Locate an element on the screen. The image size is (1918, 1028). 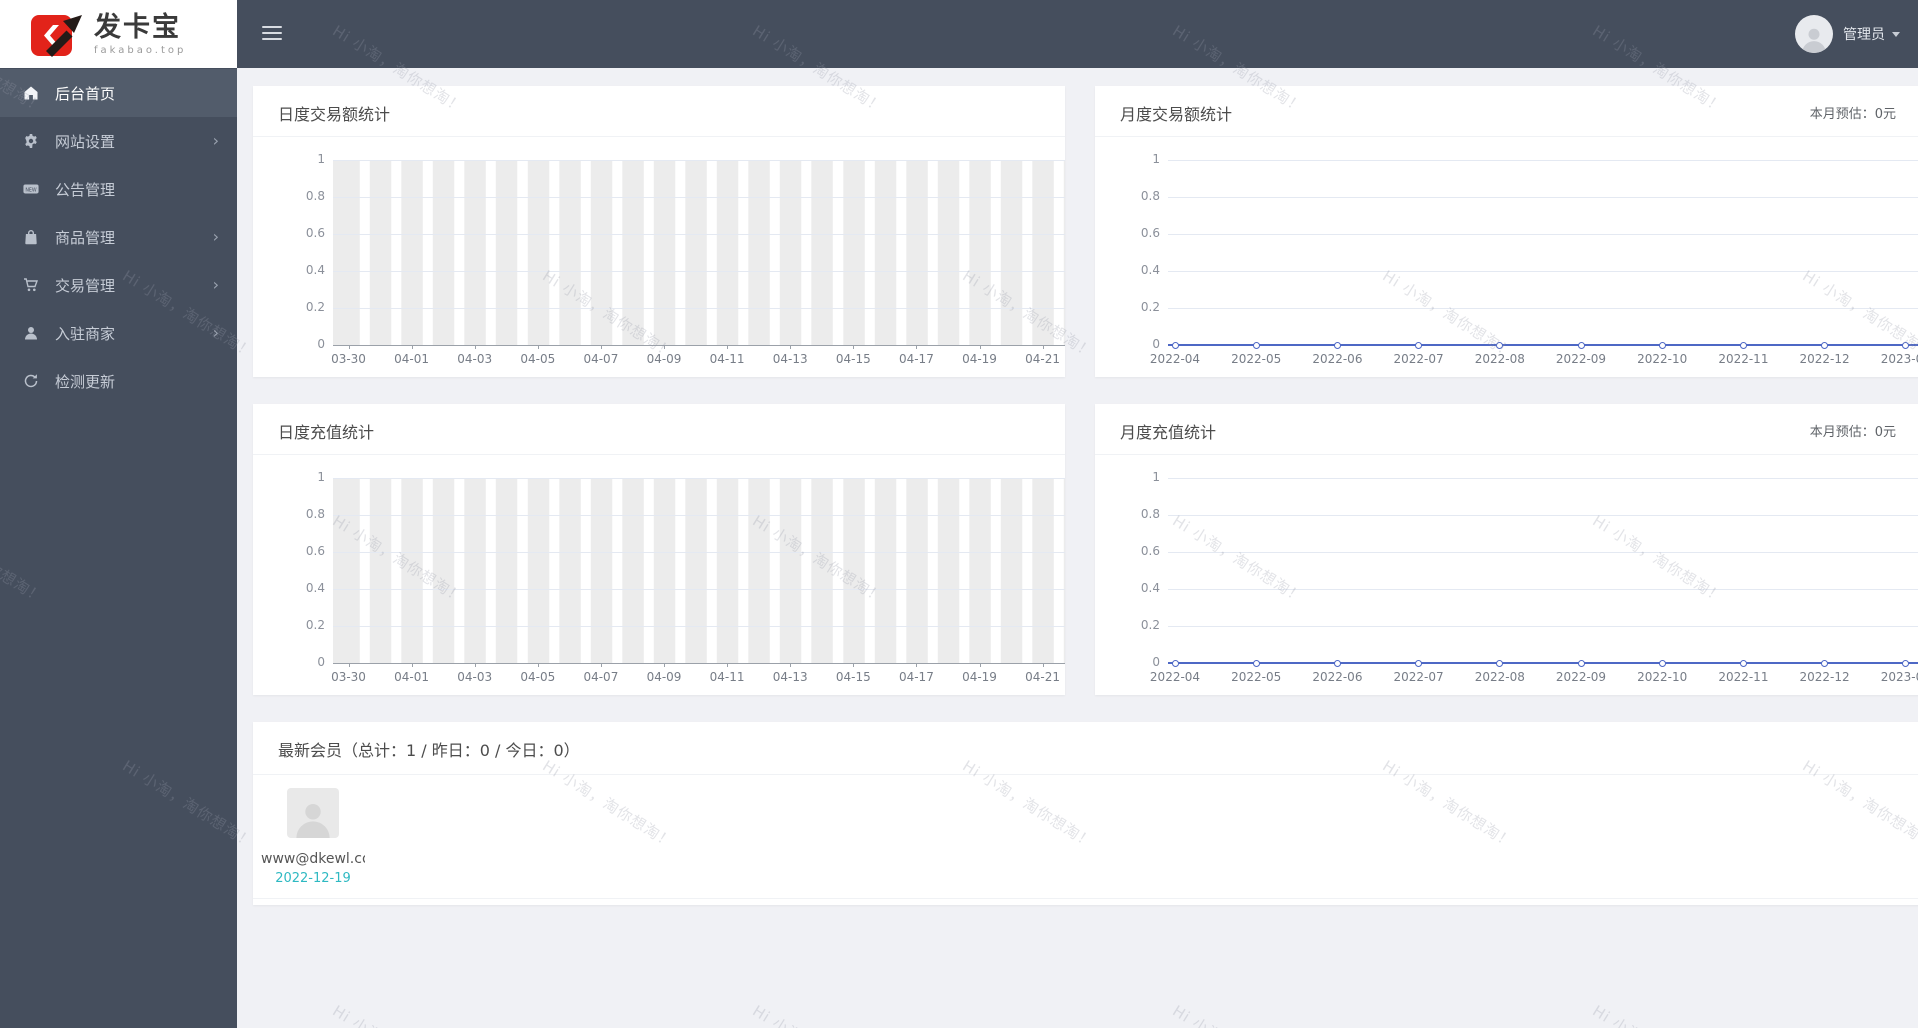
sidebar-item-2: NEW 公告管理 is located at coordinates (118, 189).